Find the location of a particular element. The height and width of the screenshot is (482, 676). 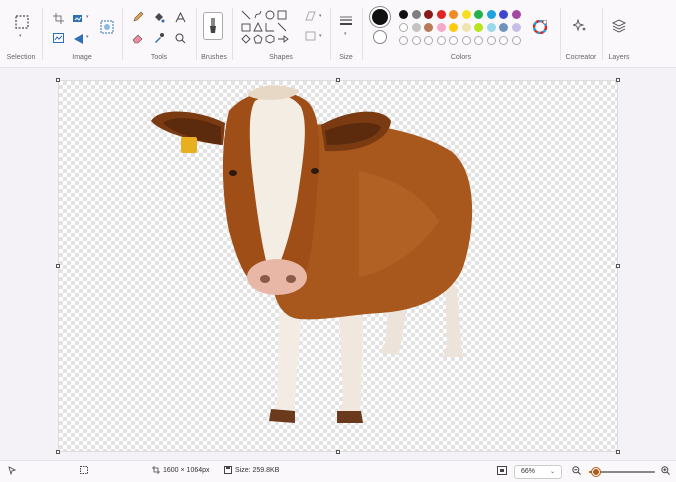

pointer-position-icon is located at coordinates (12, 470).